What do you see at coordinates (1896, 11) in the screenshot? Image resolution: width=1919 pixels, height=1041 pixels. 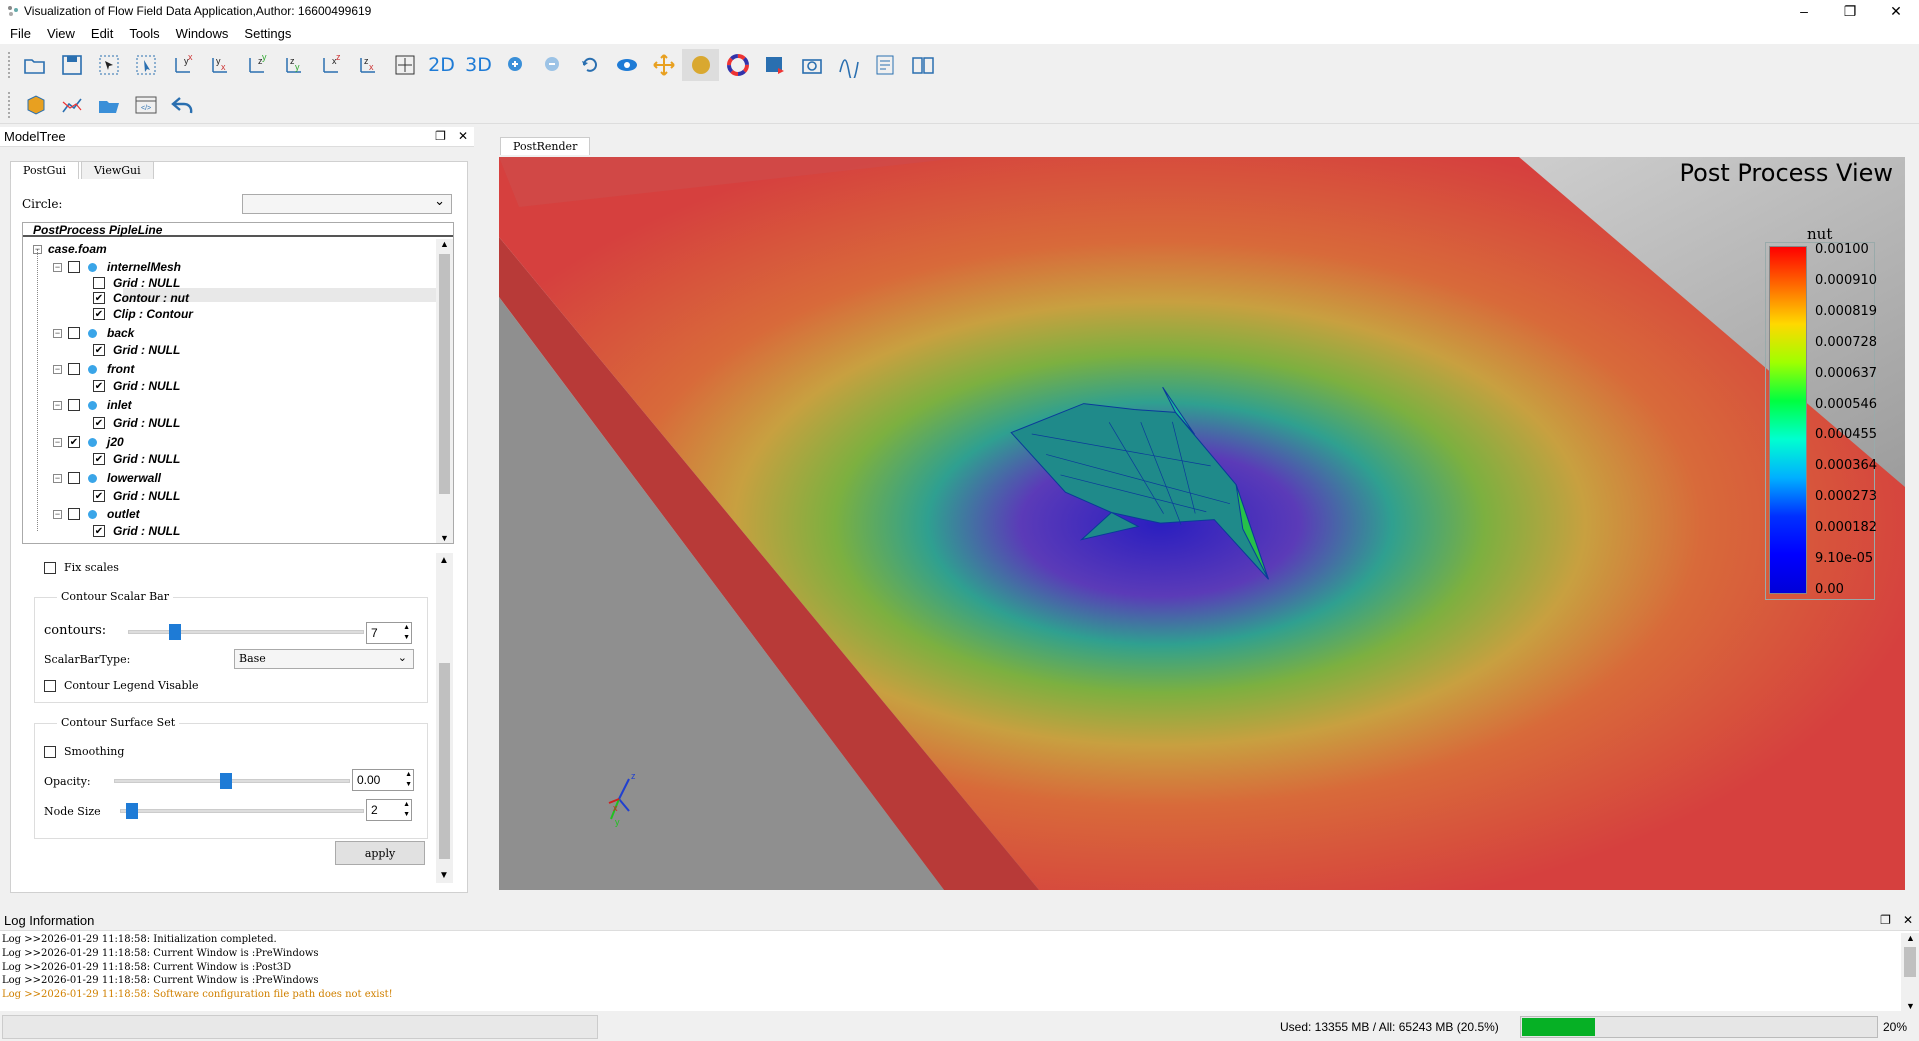 I see `close-button: ✕` at bounding box center [1896, 11].